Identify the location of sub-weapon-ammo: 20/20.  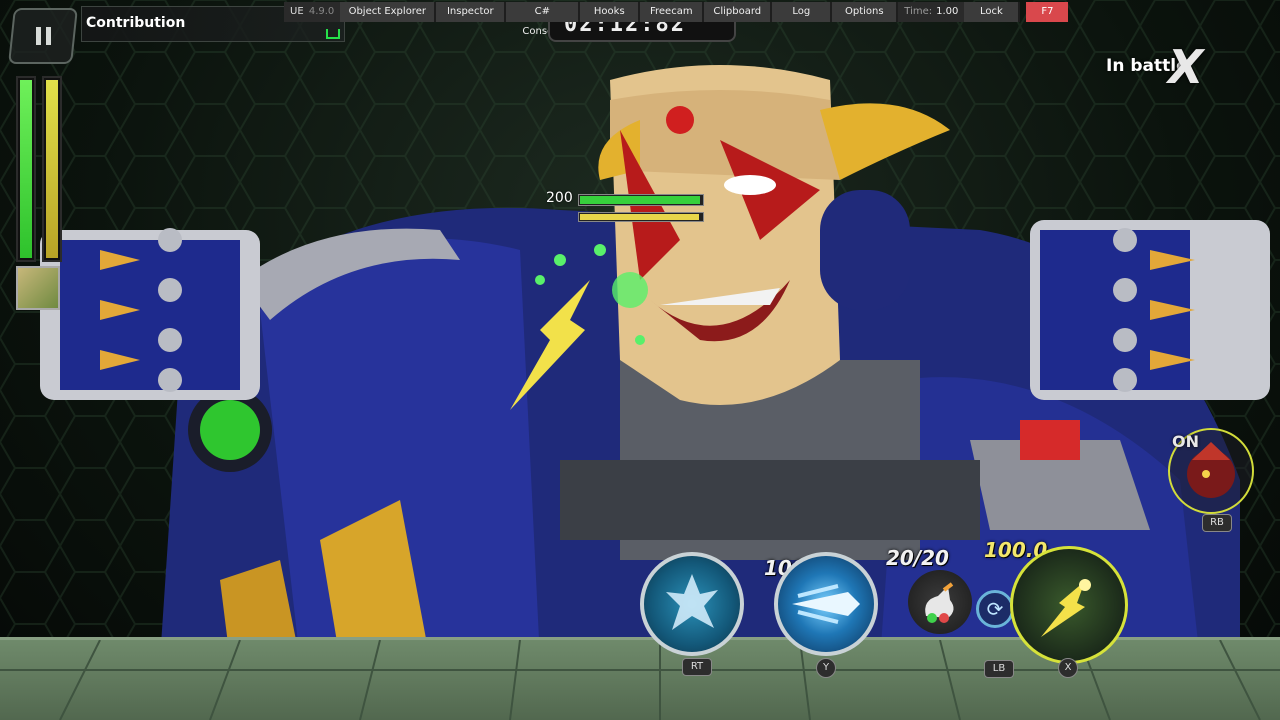
(917, 558).